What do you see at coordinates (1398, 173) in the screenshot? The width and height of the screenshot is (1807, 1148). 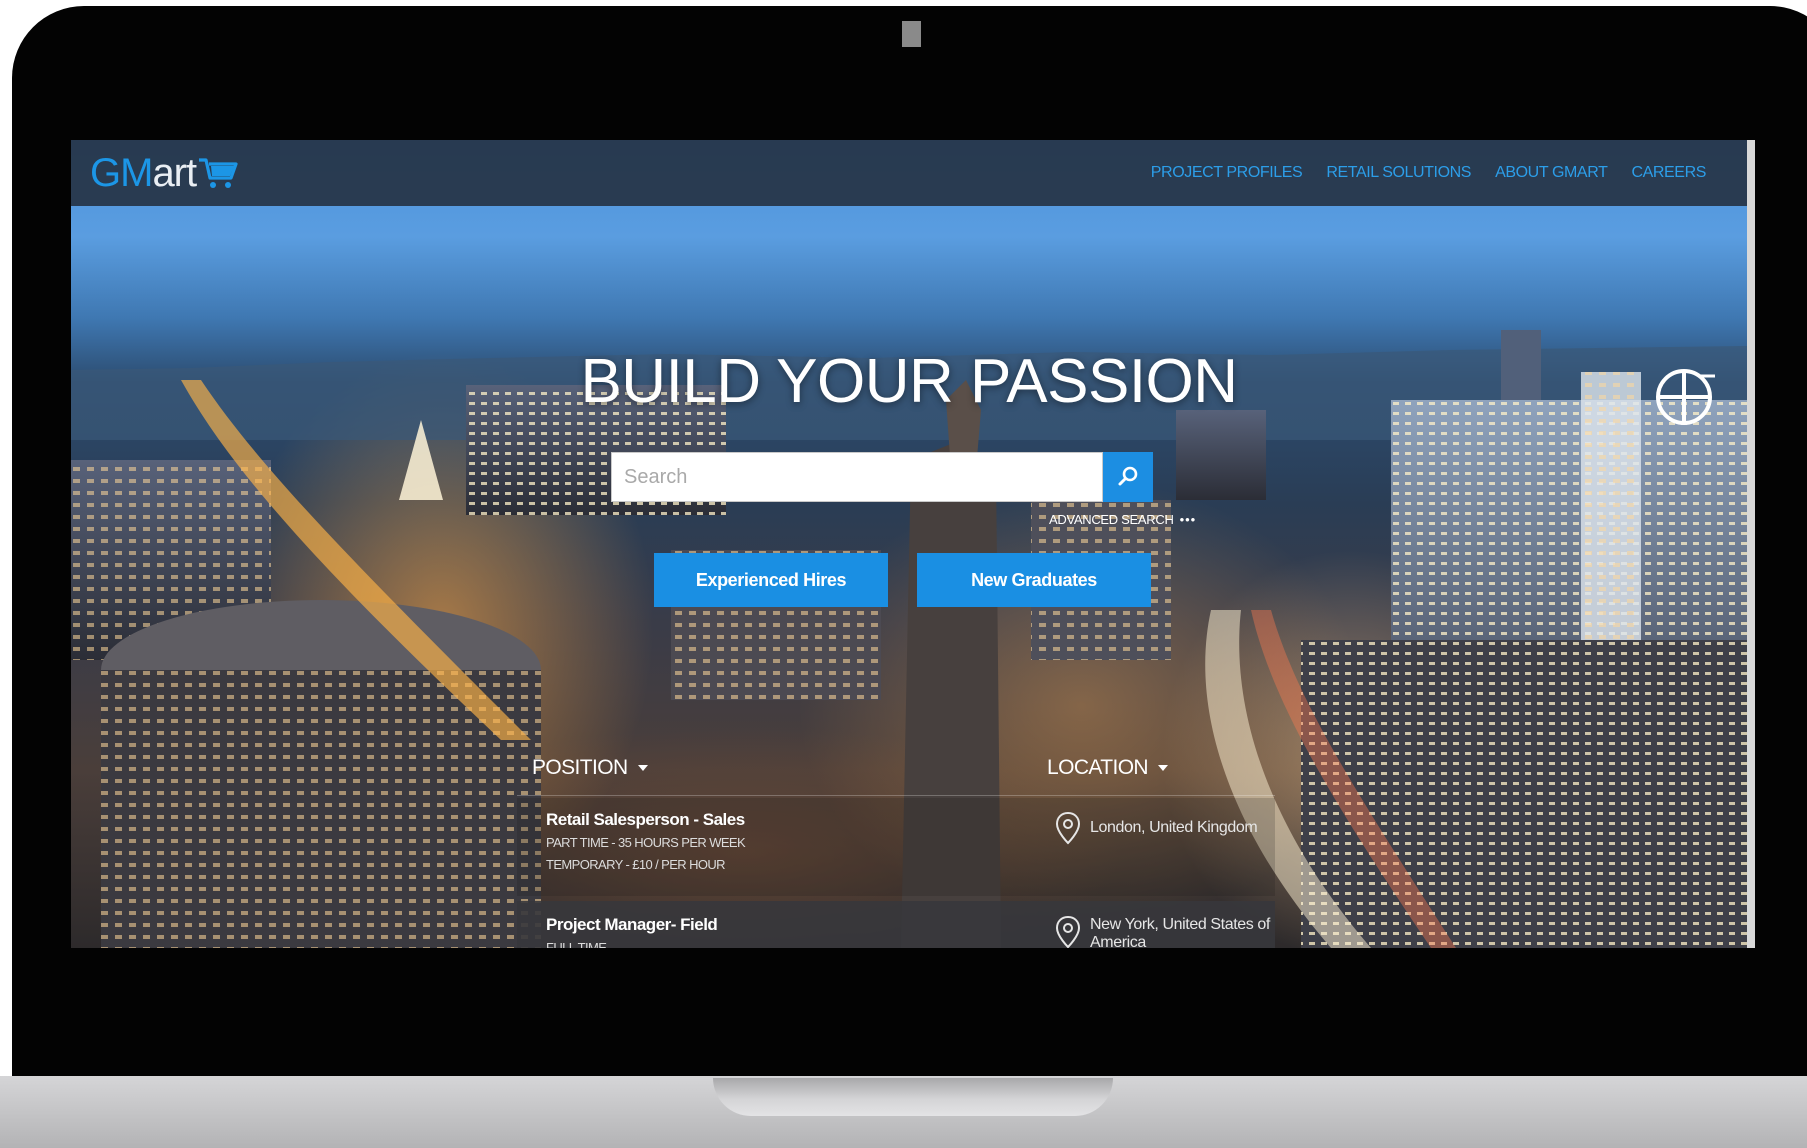 I see `nav-retail-solutions: RETAIL SOLUTIONS` at bounding box center [1398, 173].